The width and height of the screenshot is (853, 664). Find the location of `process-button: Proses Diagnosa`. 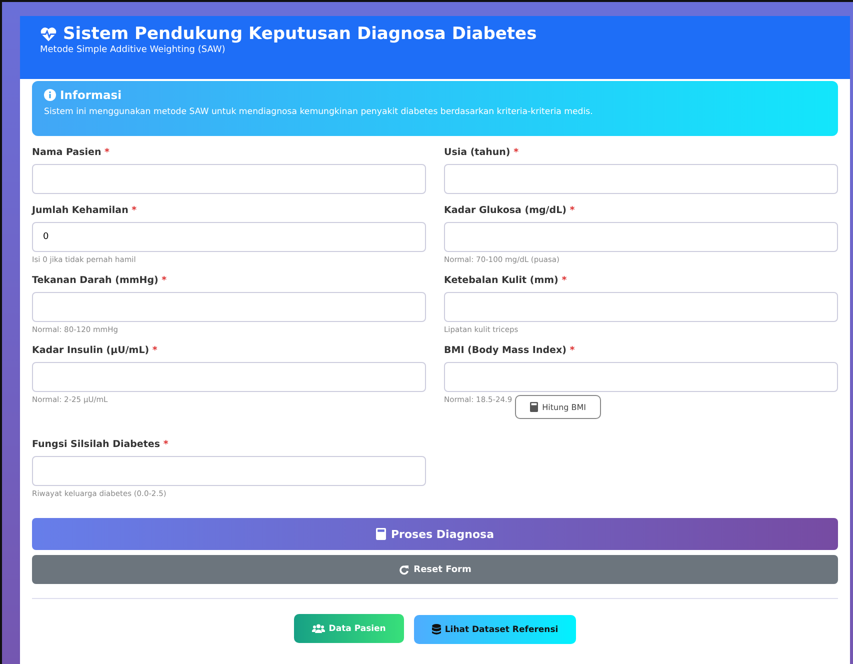

process-button: Proses Diagnosa is located at coordinates (435, 534).